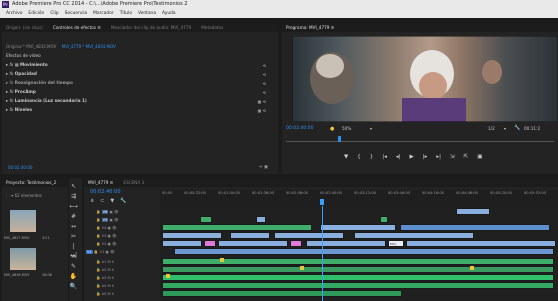 This screenshot has height=301, width=558. What do you see at coordinates (128, 270) in the screenshot?
I see `track-header-a2: 🔒 A2 M S` at bounding box center [128, 270].